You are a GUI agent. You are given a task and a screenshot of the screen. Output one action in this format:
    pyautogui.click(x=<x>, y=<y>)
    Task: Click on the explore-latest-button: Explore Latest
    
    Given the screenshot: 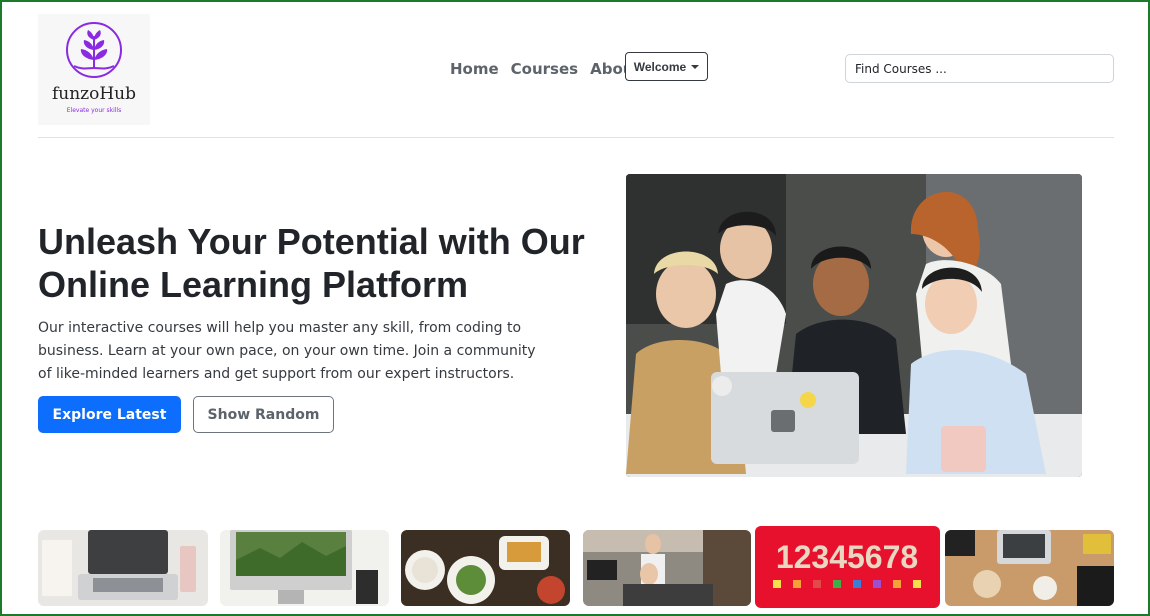 What is the action you would take?
    pyautogui.click(x=109, y=414)
    